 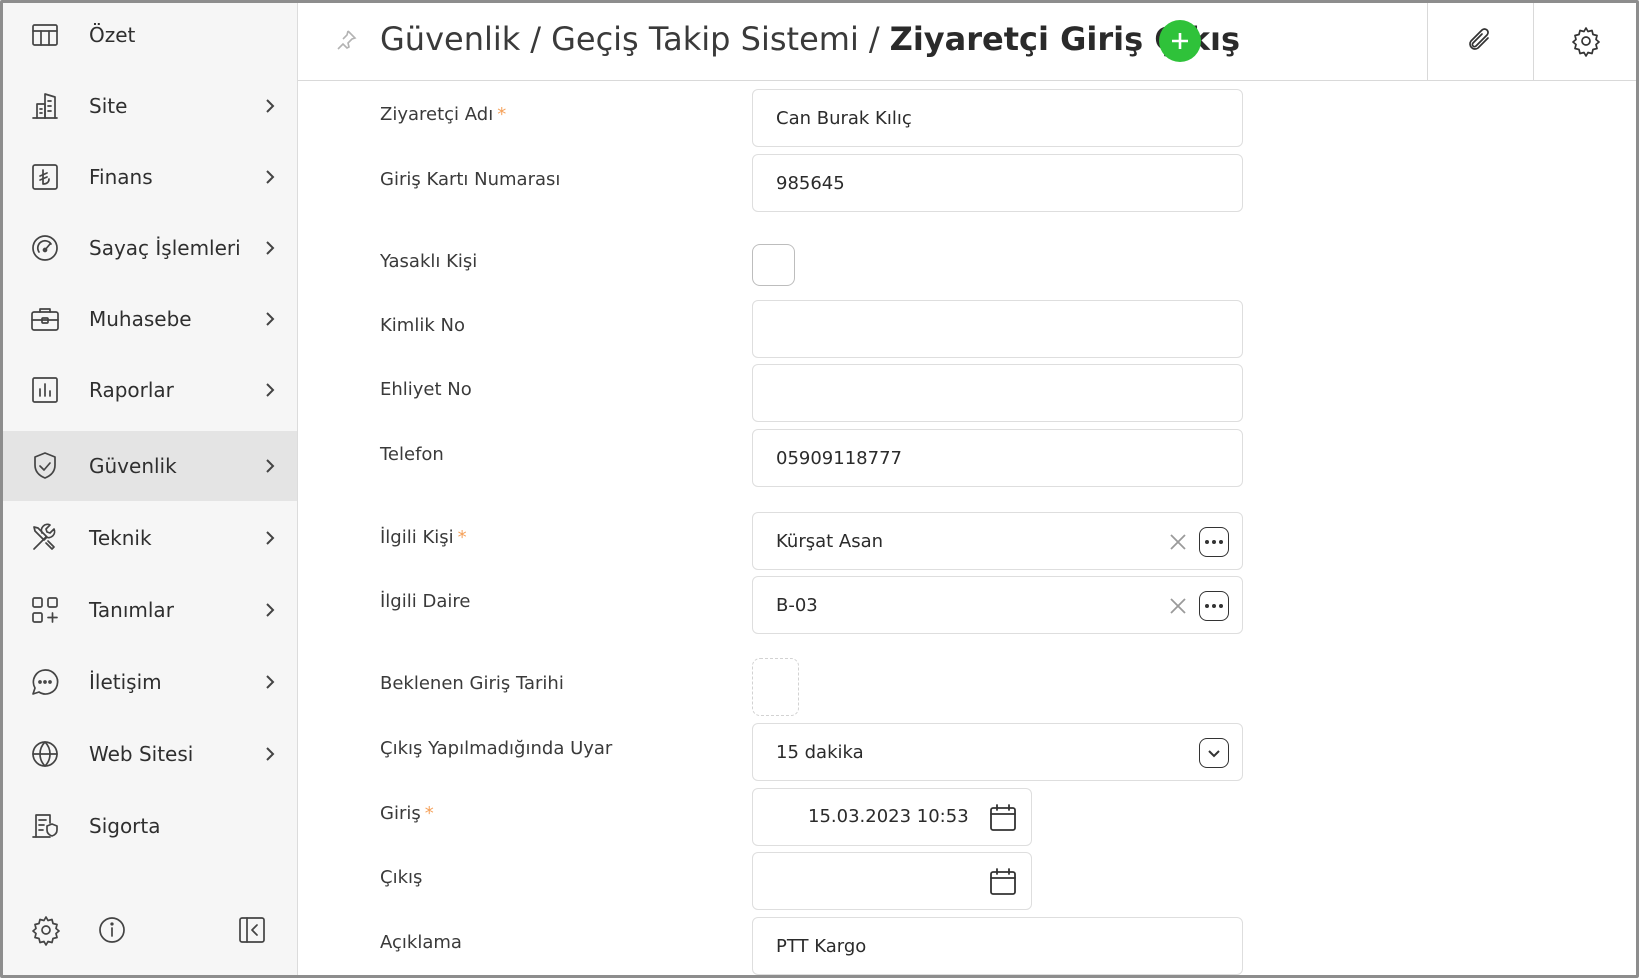 What do you see at coordinates (165, 248) in the screenshot?
I see `sidebar-item-label: Sayaç İşlemleri` at bounding box center [165, 248].